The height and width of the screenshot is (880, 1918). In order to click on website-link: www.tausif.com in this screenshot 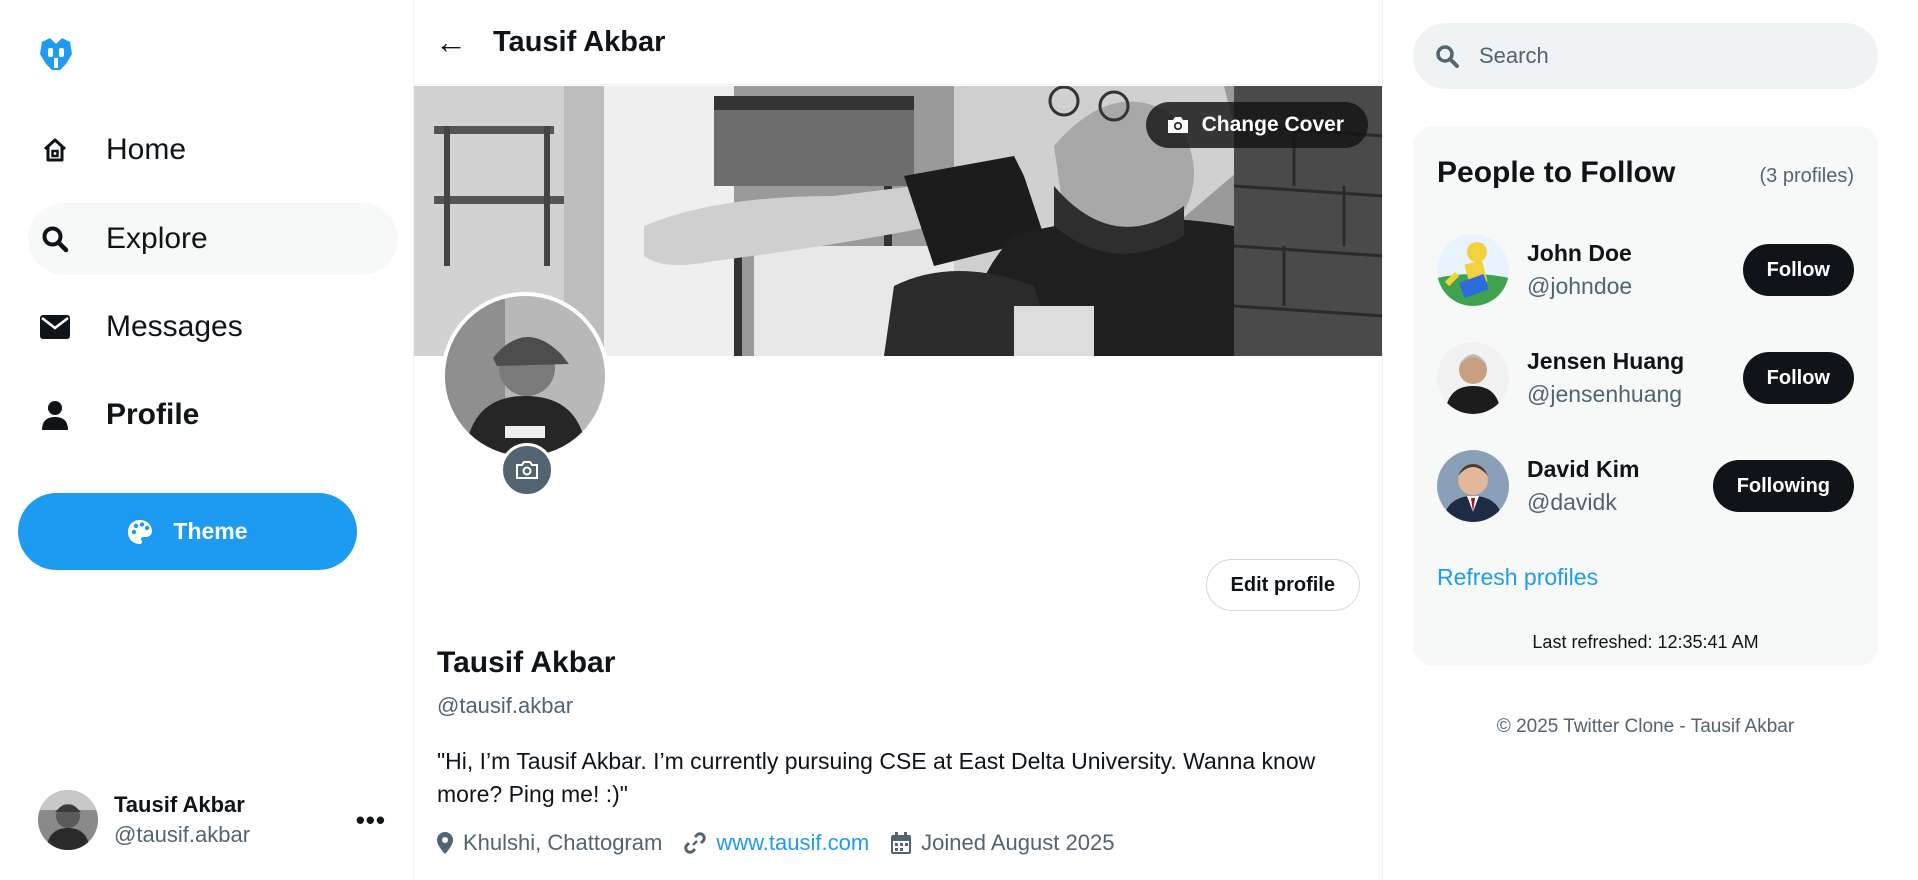, I will do `click(792, 843)`.